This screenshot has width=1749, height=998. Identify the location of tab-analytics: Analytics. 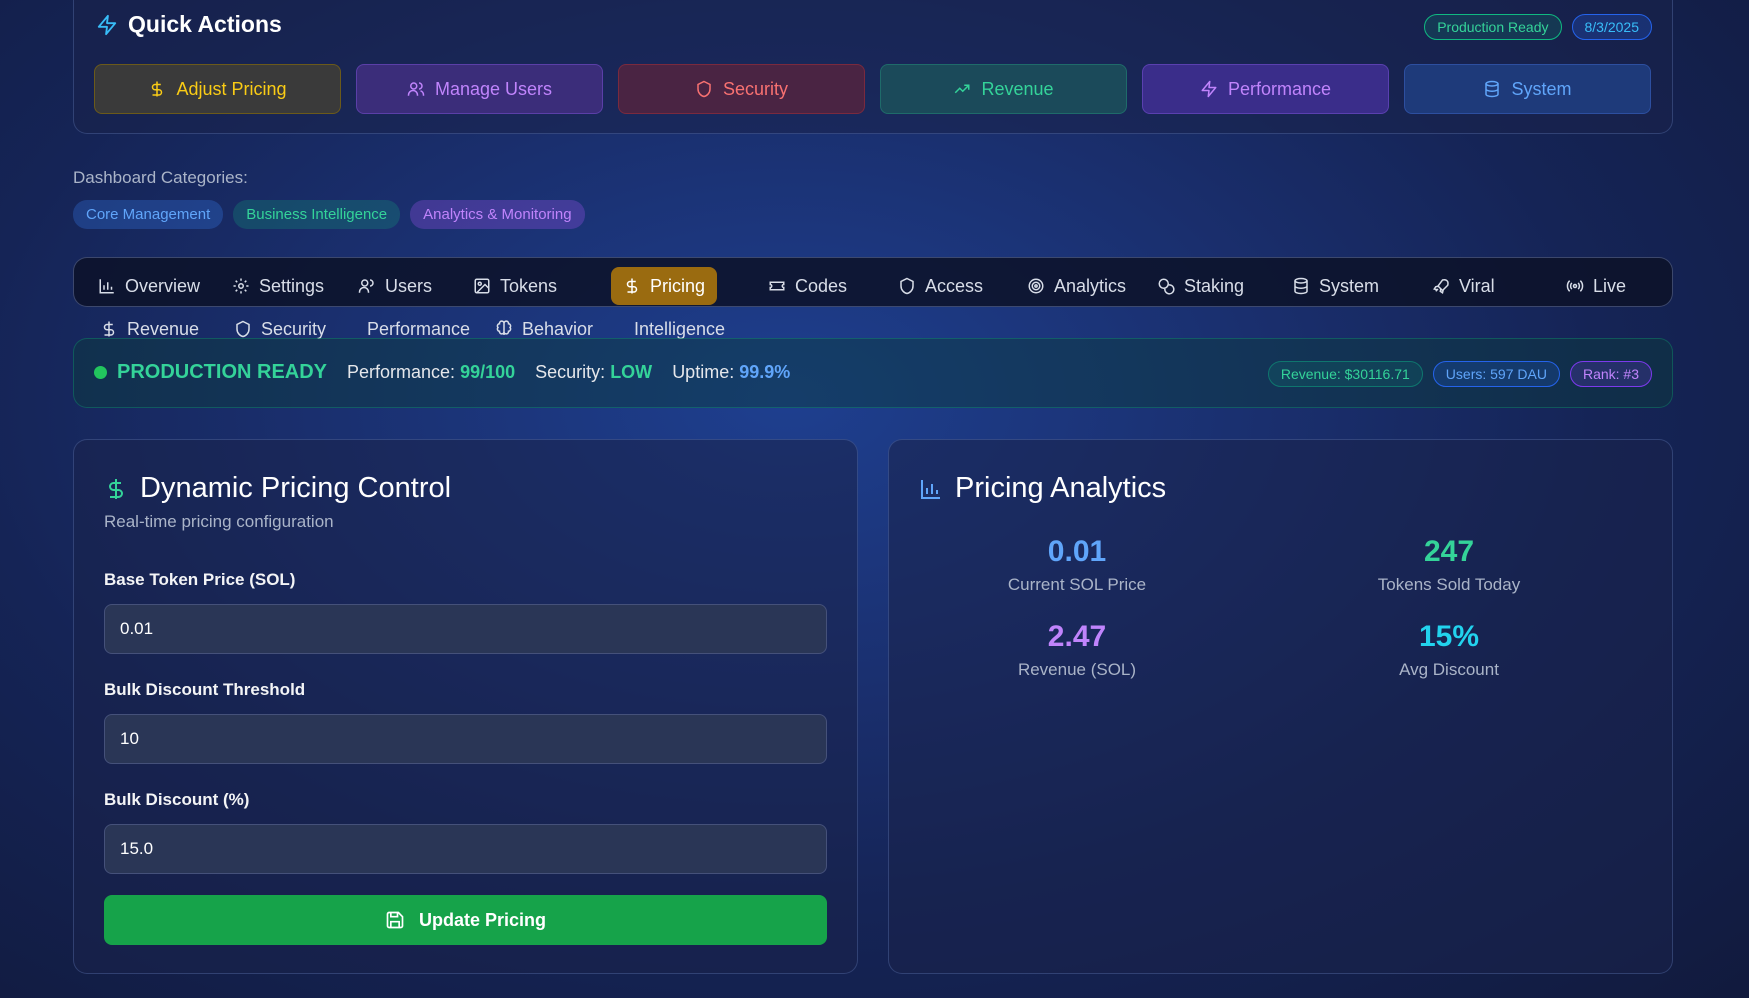
(1076, 286).